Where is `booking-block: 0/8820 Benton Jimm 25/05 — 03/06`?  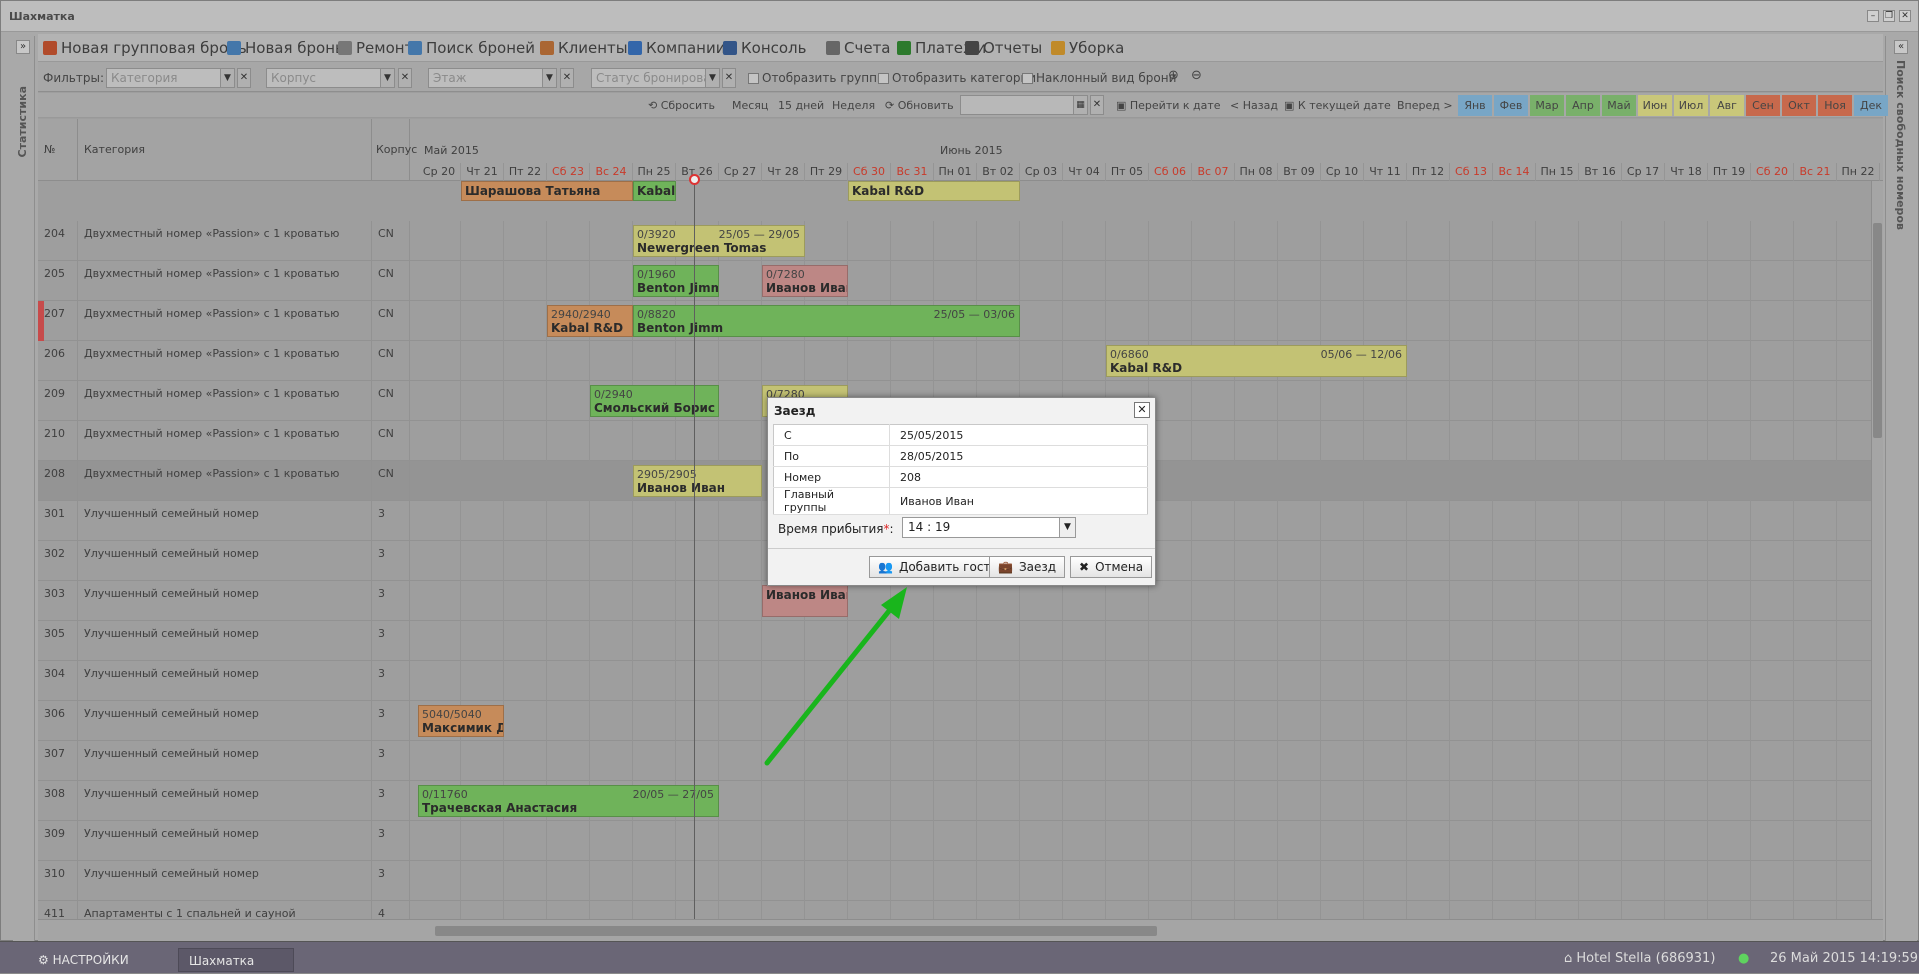
booking-block: 0/8820 Benton Jimm 25/05 — 03/06 is located at coordinates (826, 321).